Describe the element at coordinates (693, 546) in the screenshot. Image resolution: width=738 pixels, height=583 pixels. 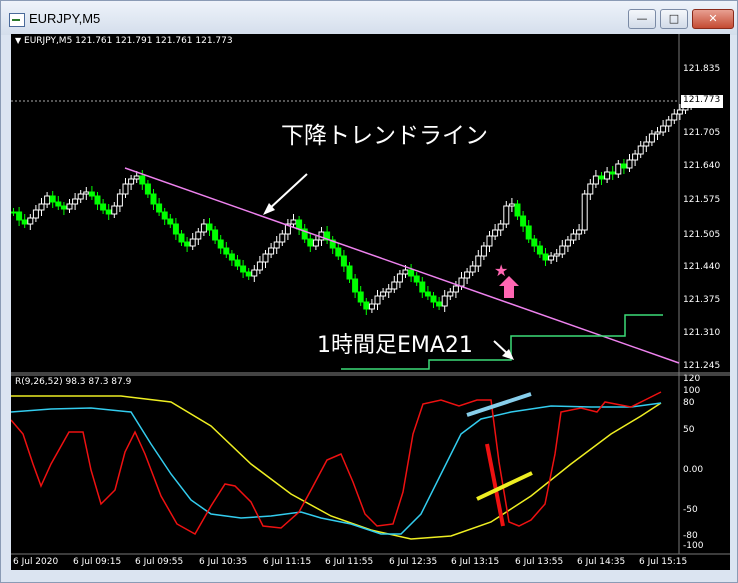
I see `indicator-axis-label: -100` at that location.